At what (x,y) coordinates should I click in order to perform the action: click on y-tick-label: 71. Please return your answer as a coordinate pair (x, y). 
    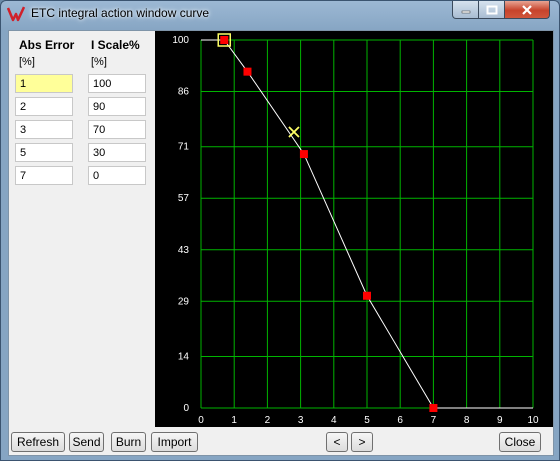
    Looking at the image, I should click on (184, 147).